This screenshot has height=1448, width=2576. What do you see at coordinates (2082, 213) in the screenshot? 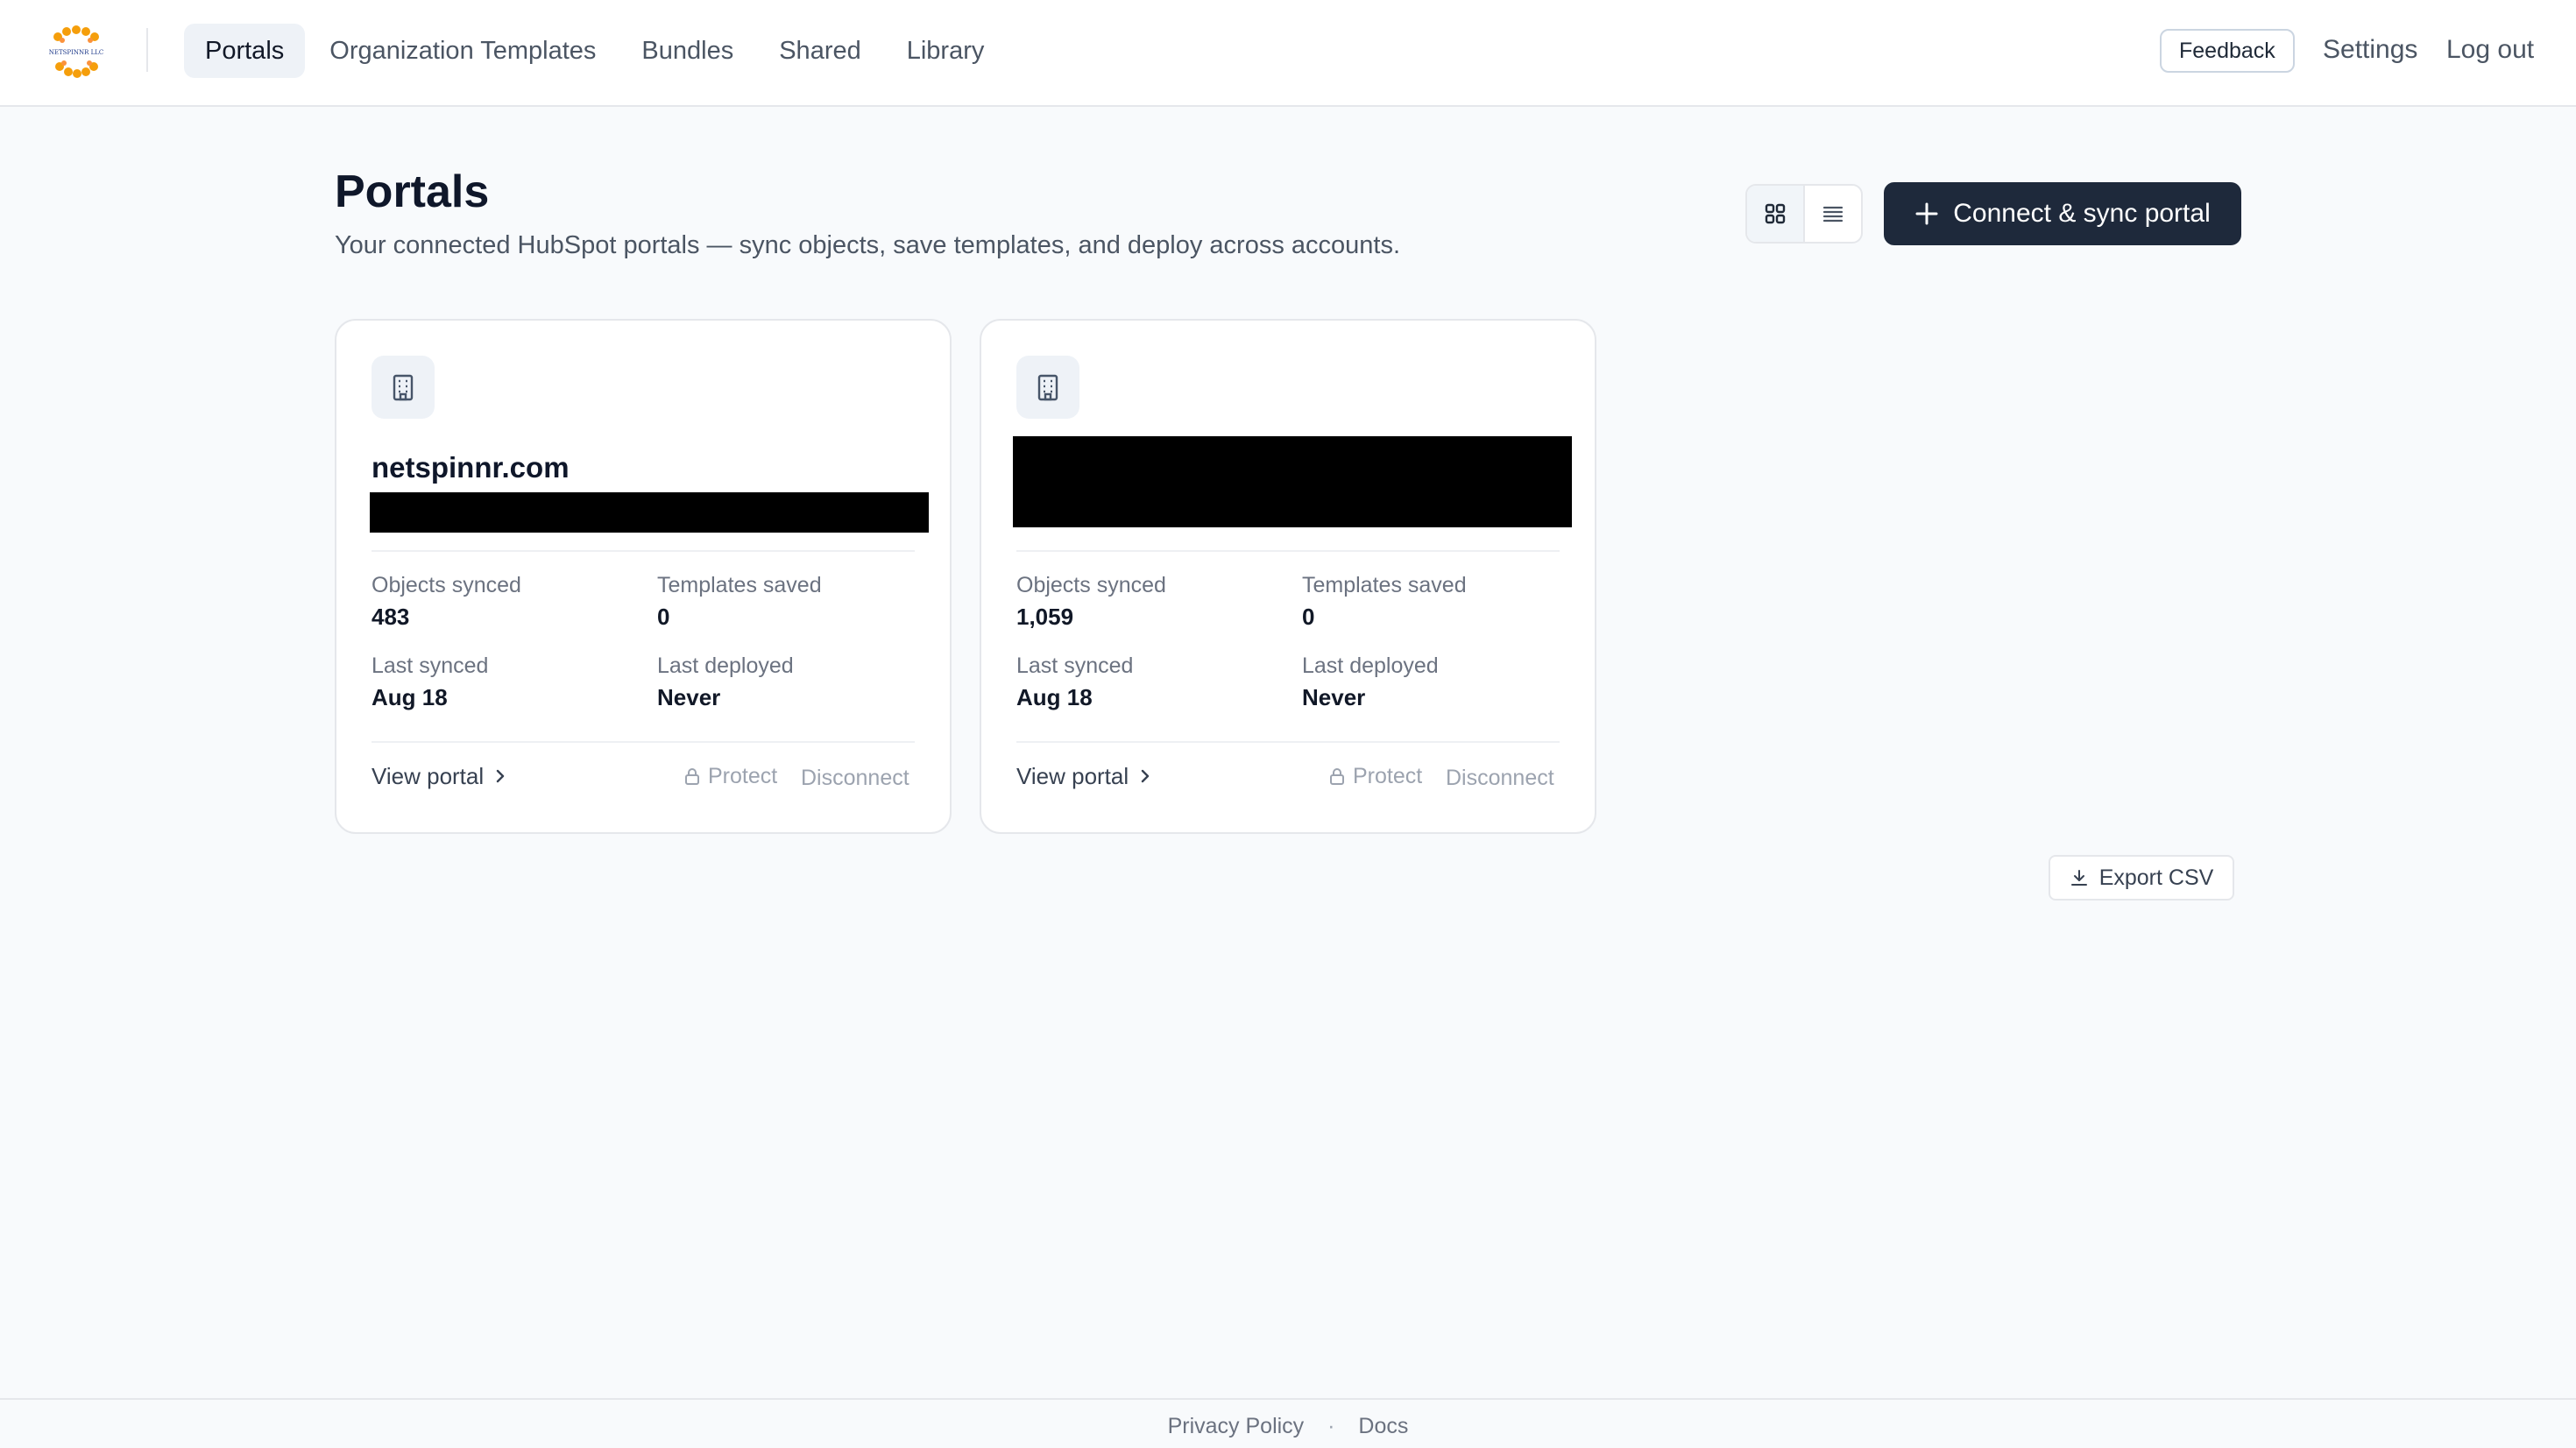
I see `connect-button-label: Connect & sync portal` at bounding box center [2082, 213].